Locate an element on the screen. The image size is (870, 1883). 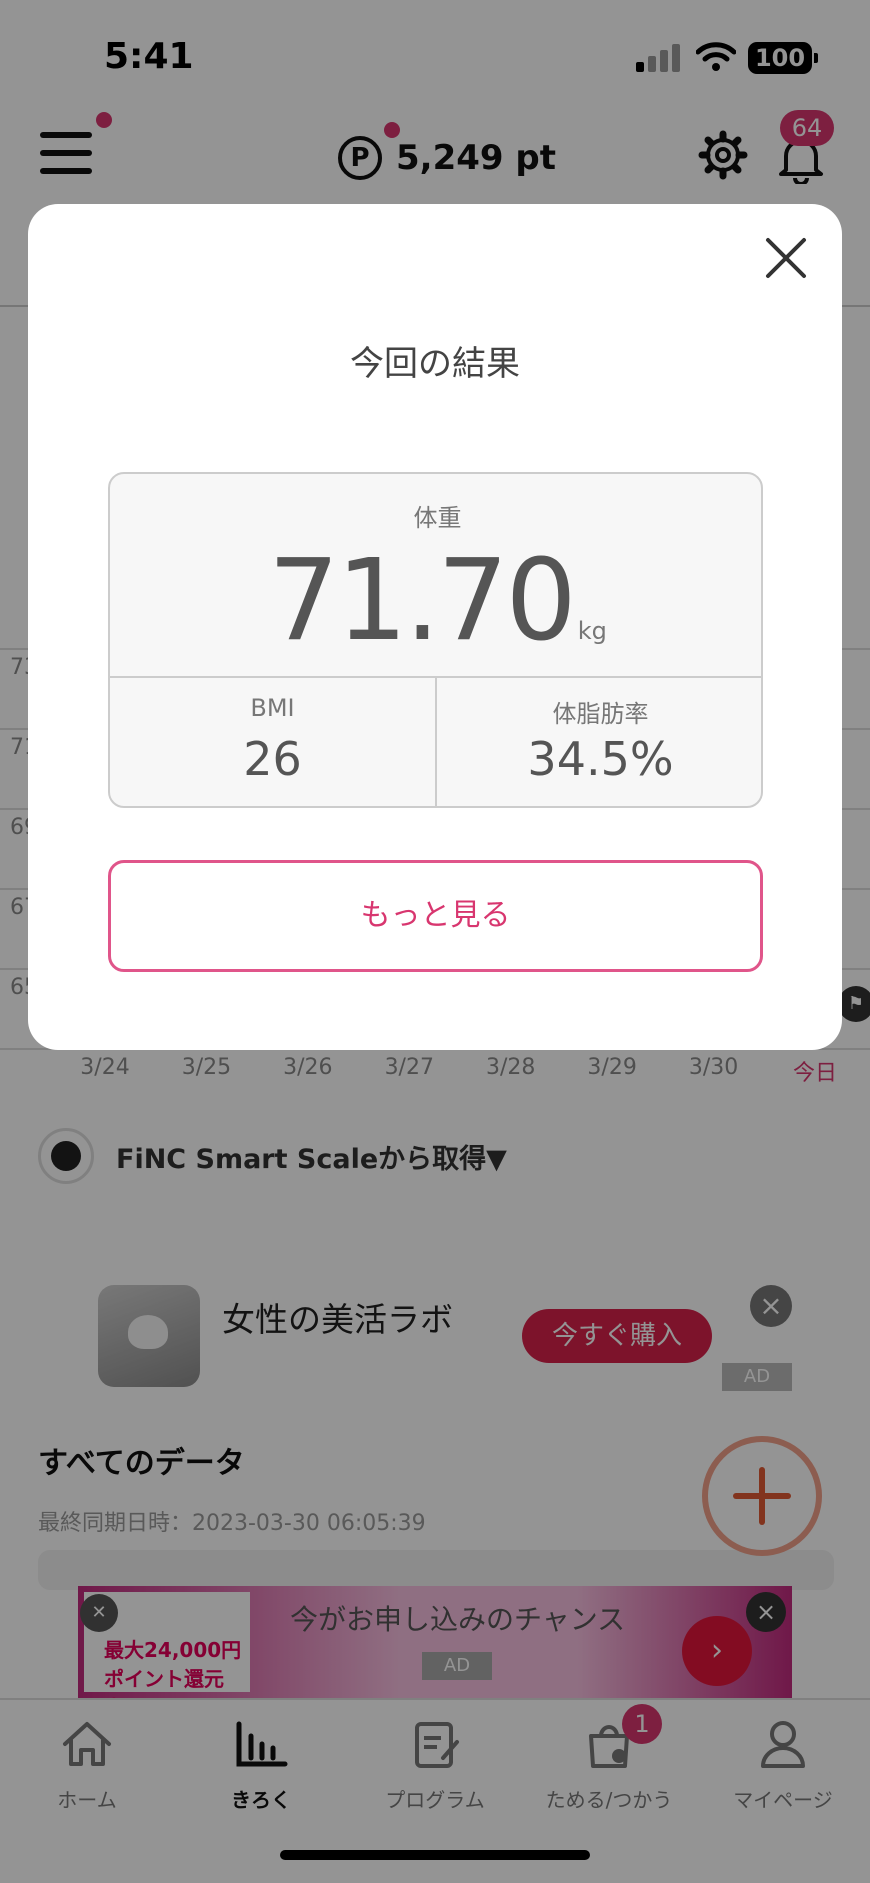
modal-title: 今回の結果 is located at coordinates (435, 364).